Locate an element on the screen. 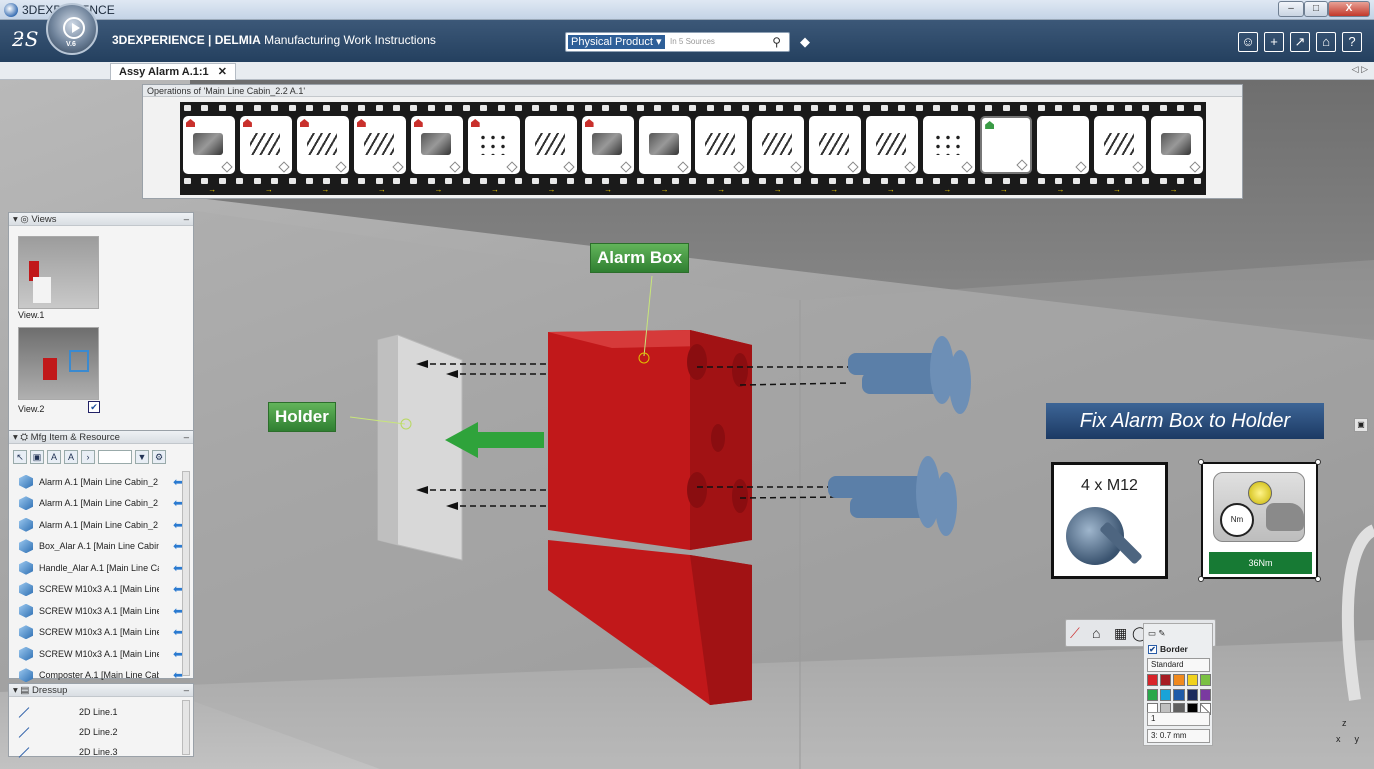 Image resolution: width=1374 pixels, height=769 pixels. user-icon: ☺ is located at coordinates (1248, 42).